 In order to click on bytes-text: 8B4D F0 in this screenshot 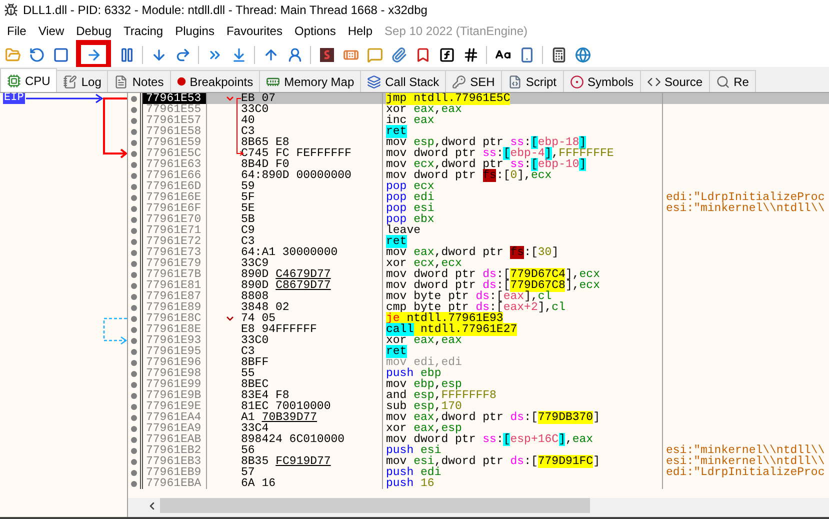, I will do `click(265, 164)`.